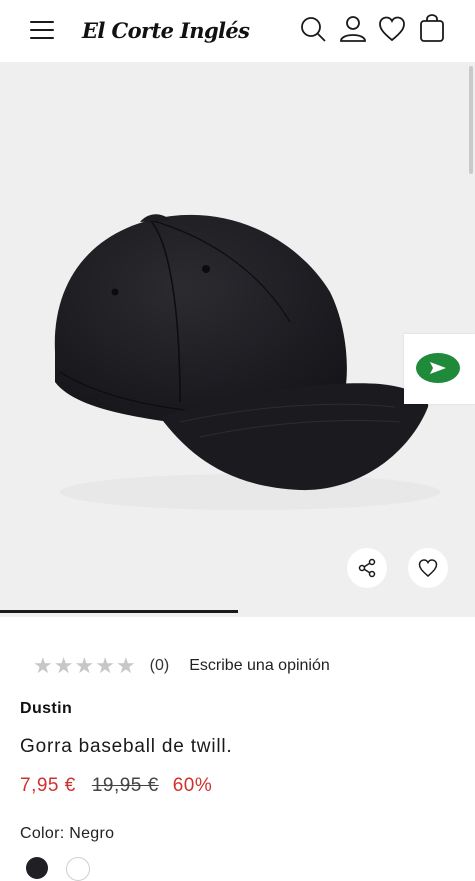 The width and height of the screenshot is (475, 881). What do you see at coordinates (119, 611) in the screenshot?
I see `gallery-progress-bar` at bounding box center [119, 611].